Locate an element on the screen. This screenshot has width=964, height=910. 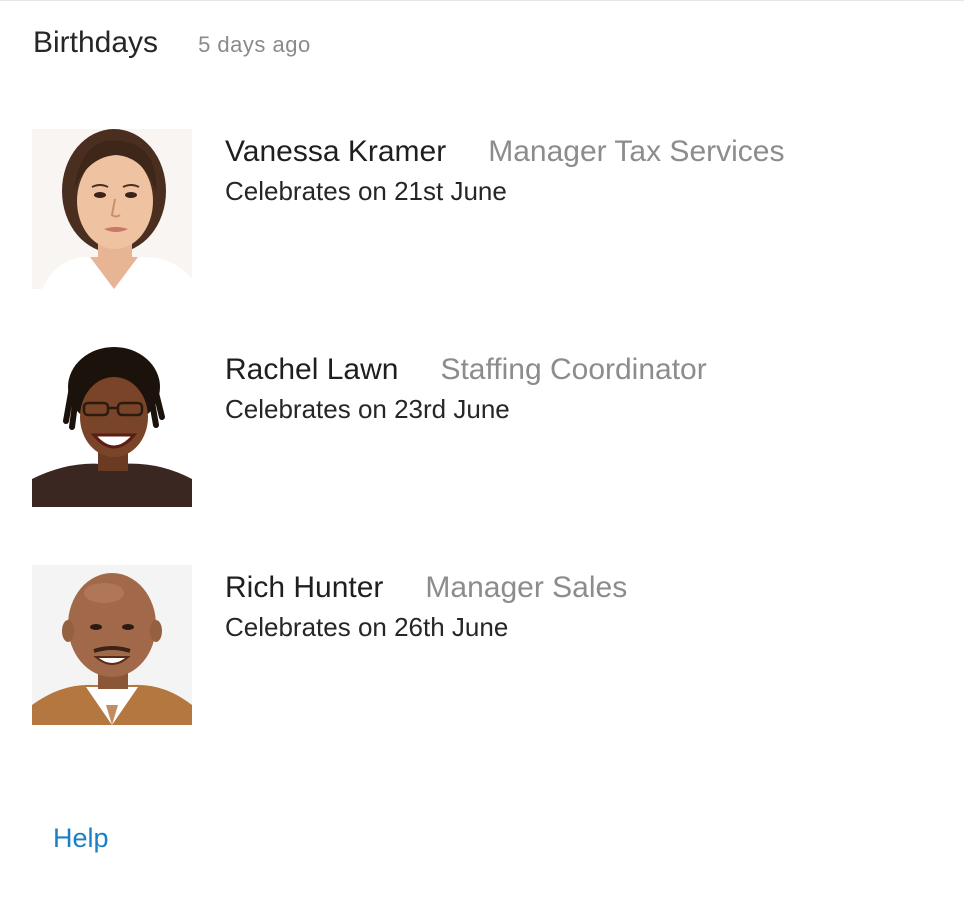
help-link: Help is located at coordinates (81, 838).